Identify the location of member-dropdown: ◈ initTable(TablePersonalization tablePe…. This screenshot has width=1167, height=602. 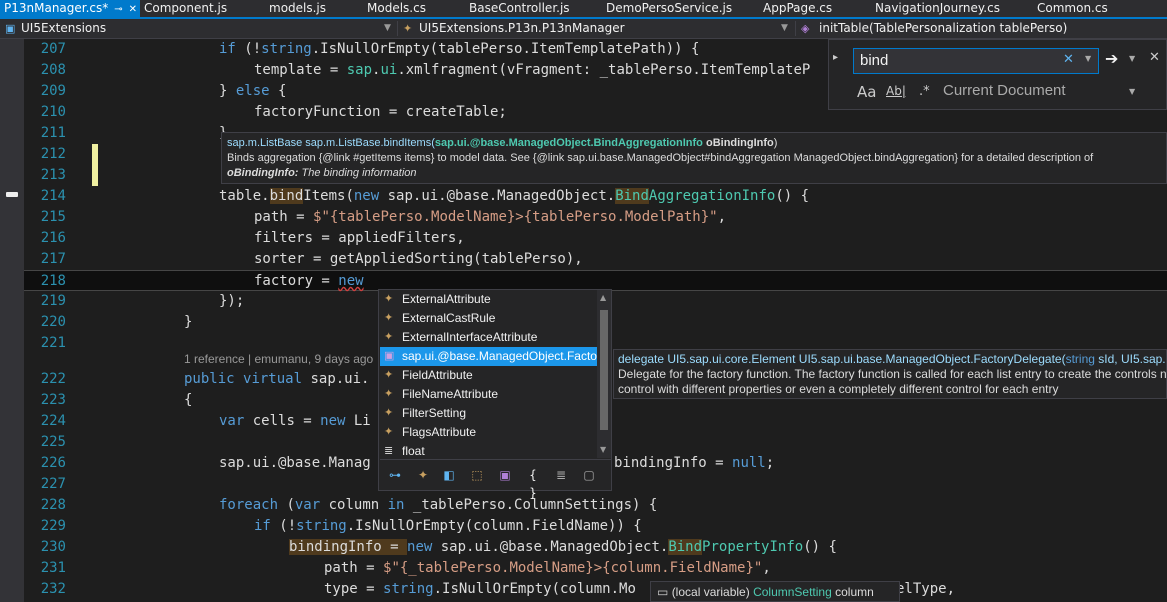
(981, 28).